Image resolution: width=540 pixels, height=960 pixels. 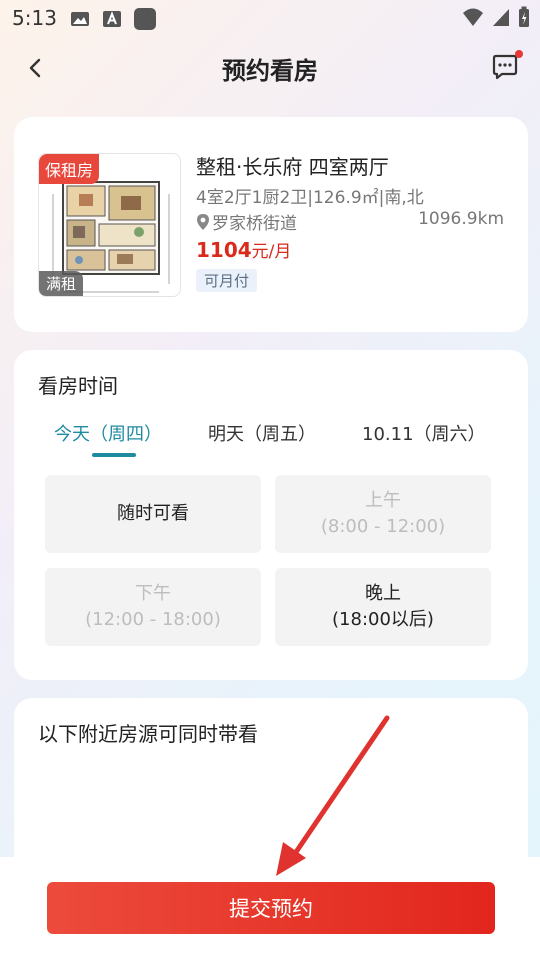 I want to click on slot-evening-label: 晚上, so click(x=383, y=593).